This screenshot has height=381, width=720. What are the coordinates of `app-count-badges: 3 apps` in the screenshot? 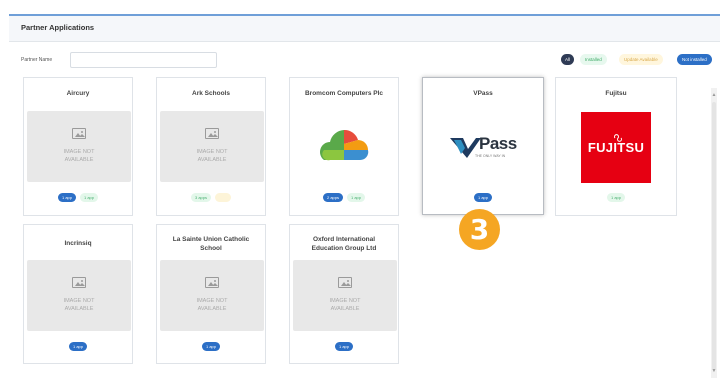 It's located at (211, 197).